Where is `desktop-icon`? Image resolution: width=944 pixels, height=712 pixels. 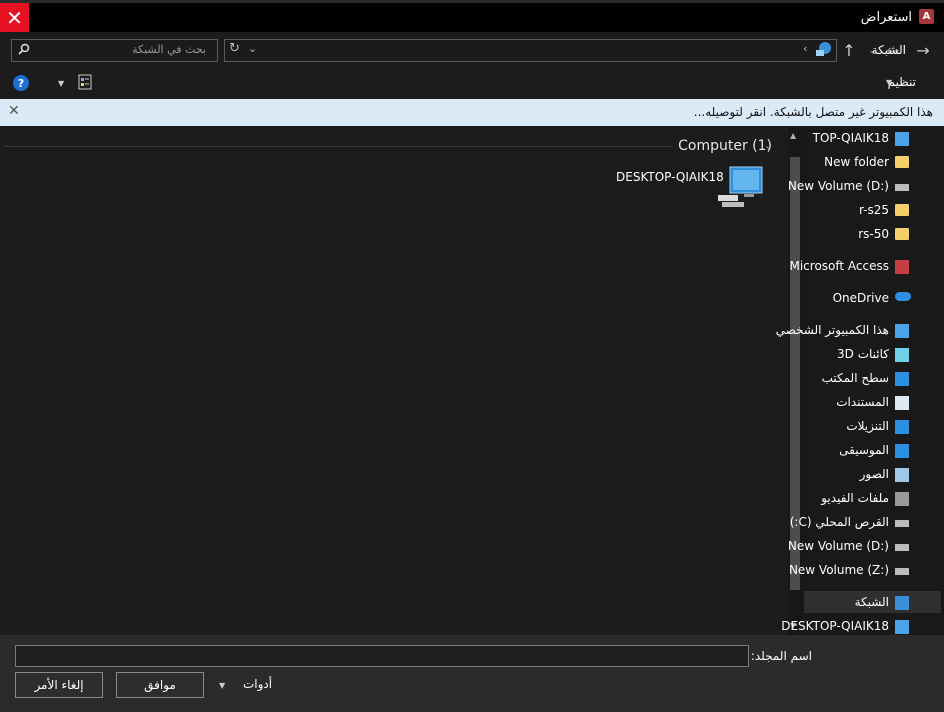
desktop-icon is located at coordinates (902, 379).